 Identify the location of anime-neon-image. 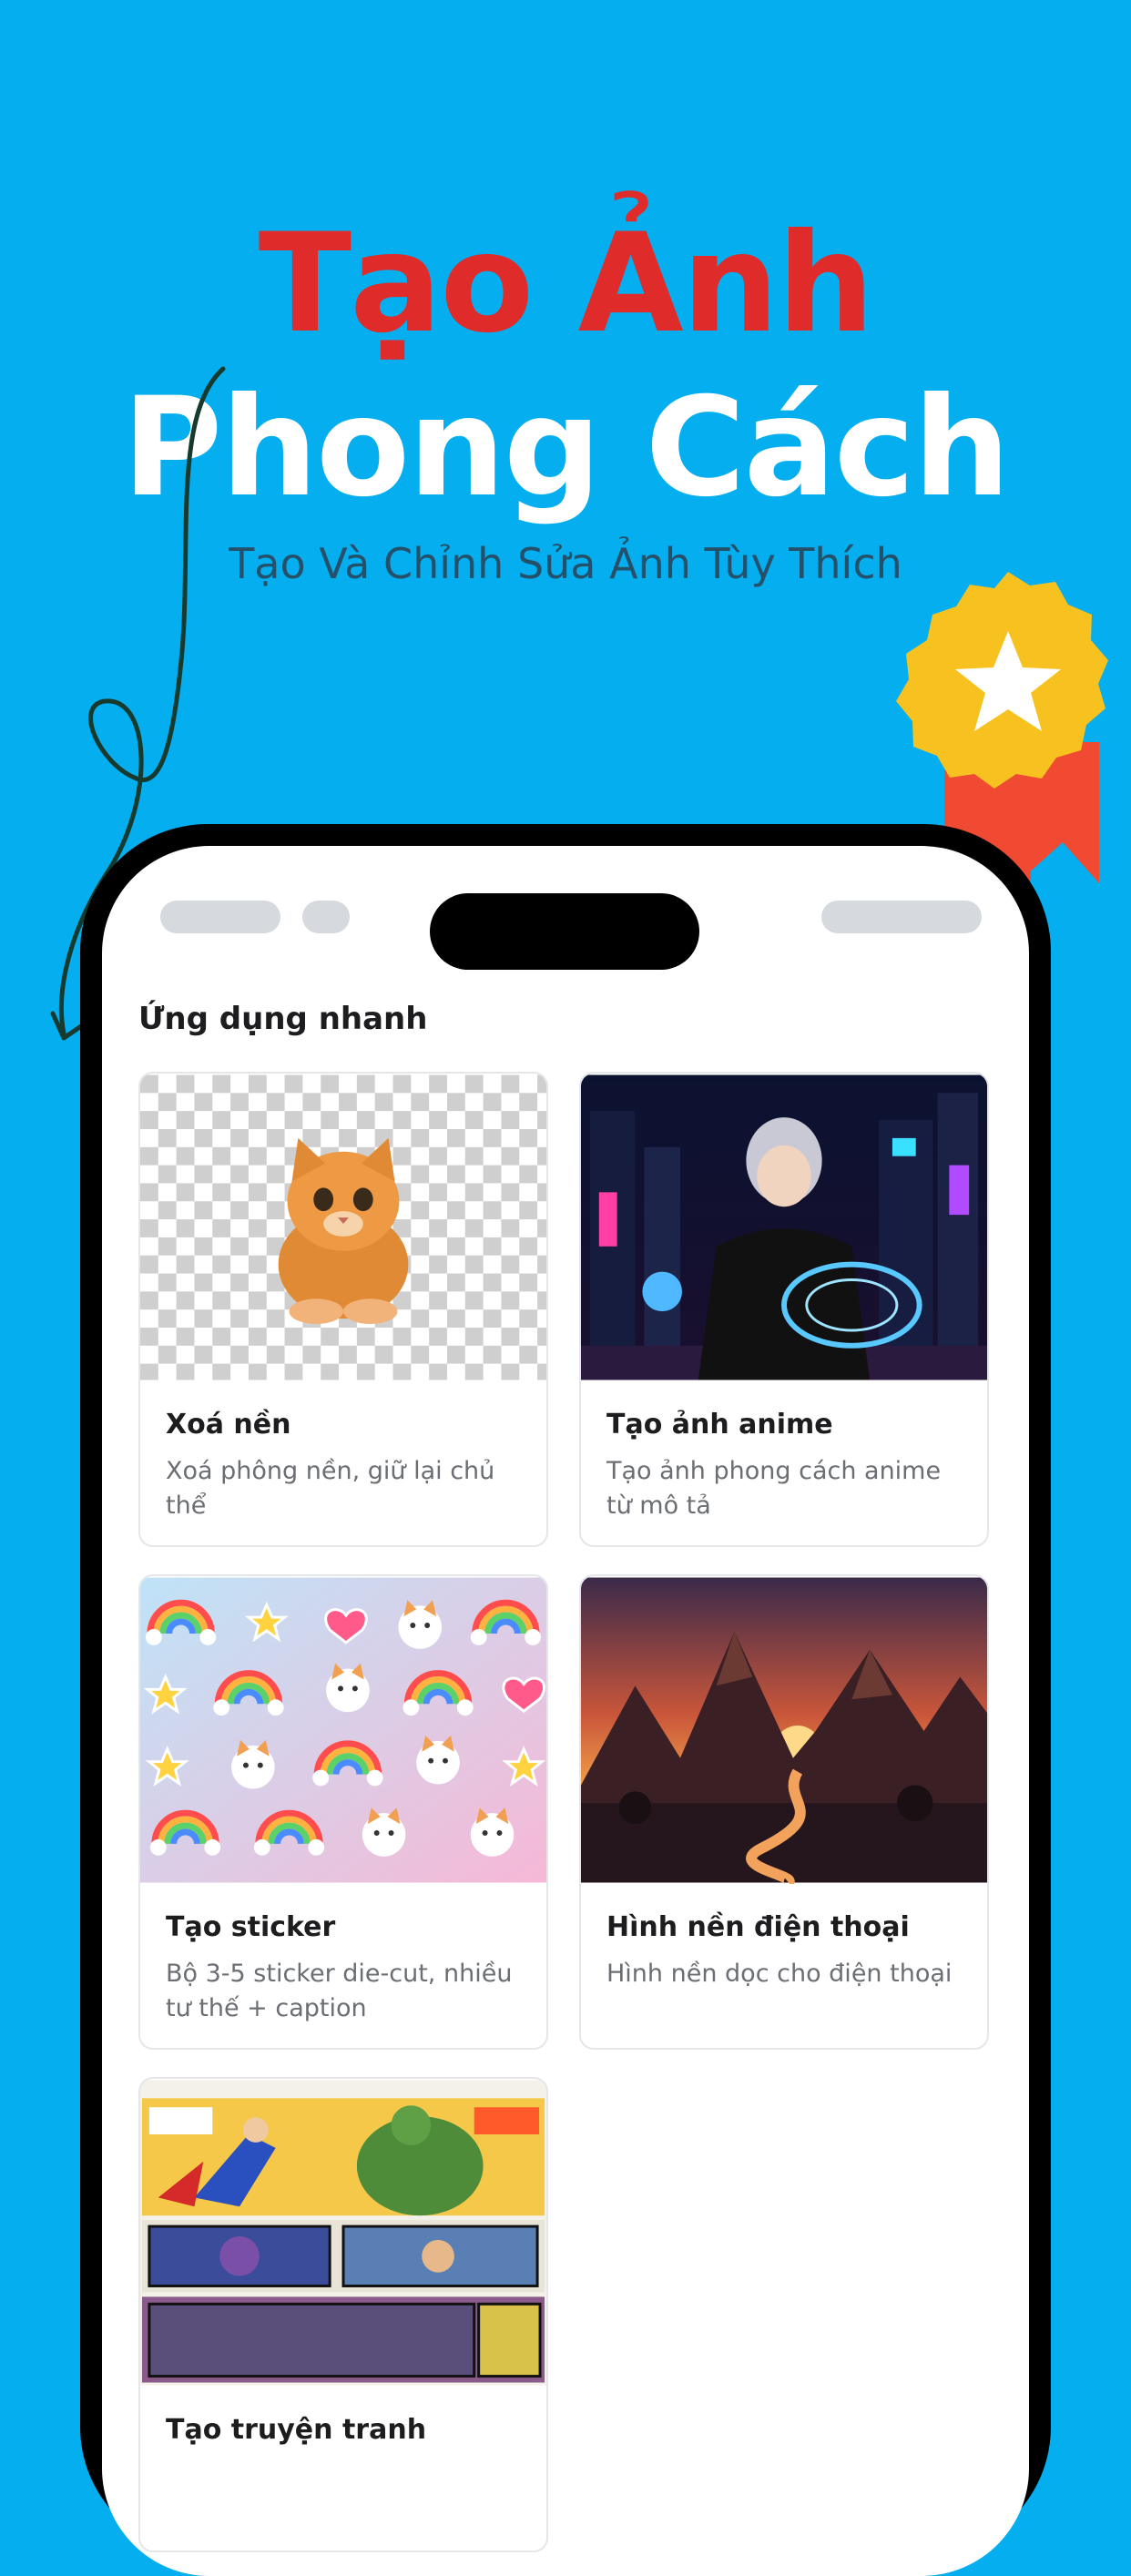
(784, 1227).